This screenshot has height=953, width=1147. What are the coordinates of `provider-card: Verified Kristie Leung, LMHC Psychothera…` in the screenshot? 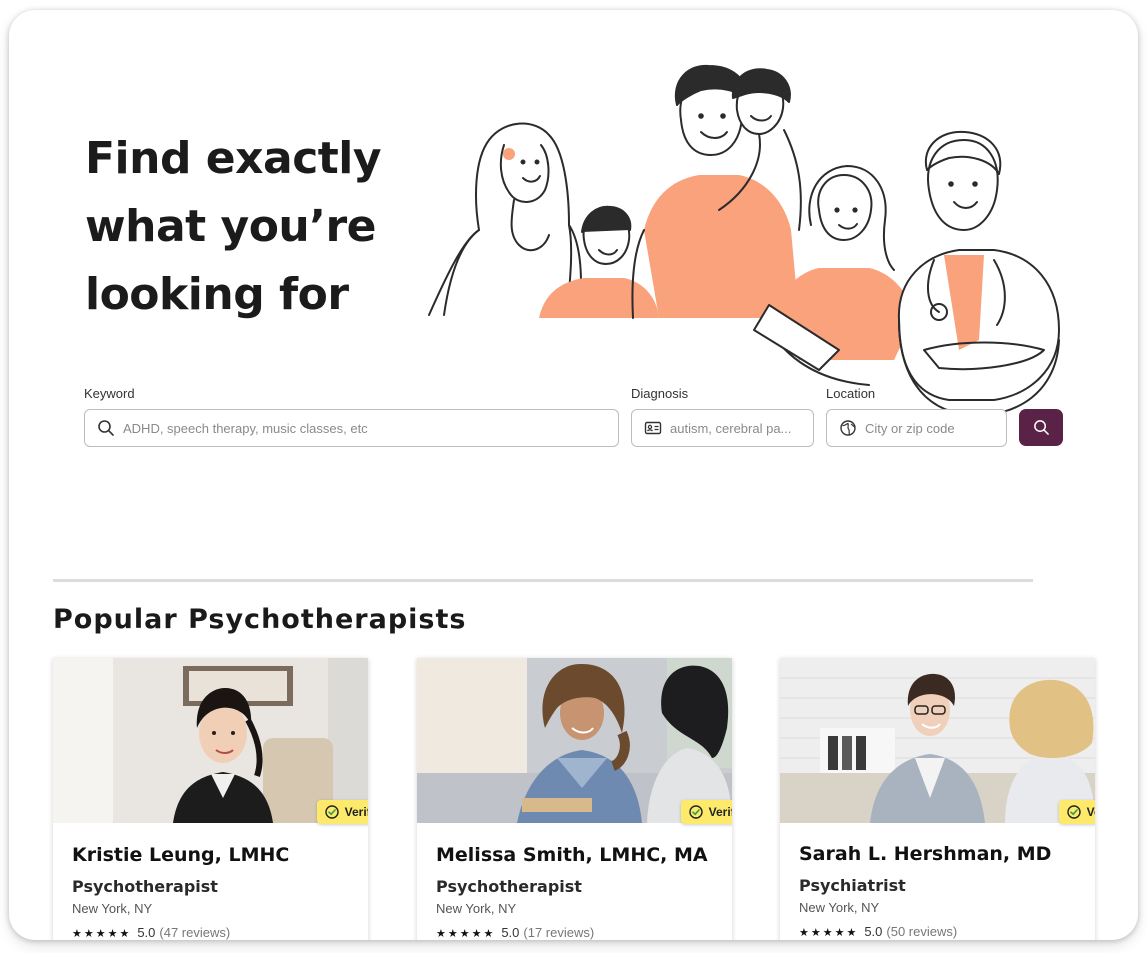 It's located at (210, 799).